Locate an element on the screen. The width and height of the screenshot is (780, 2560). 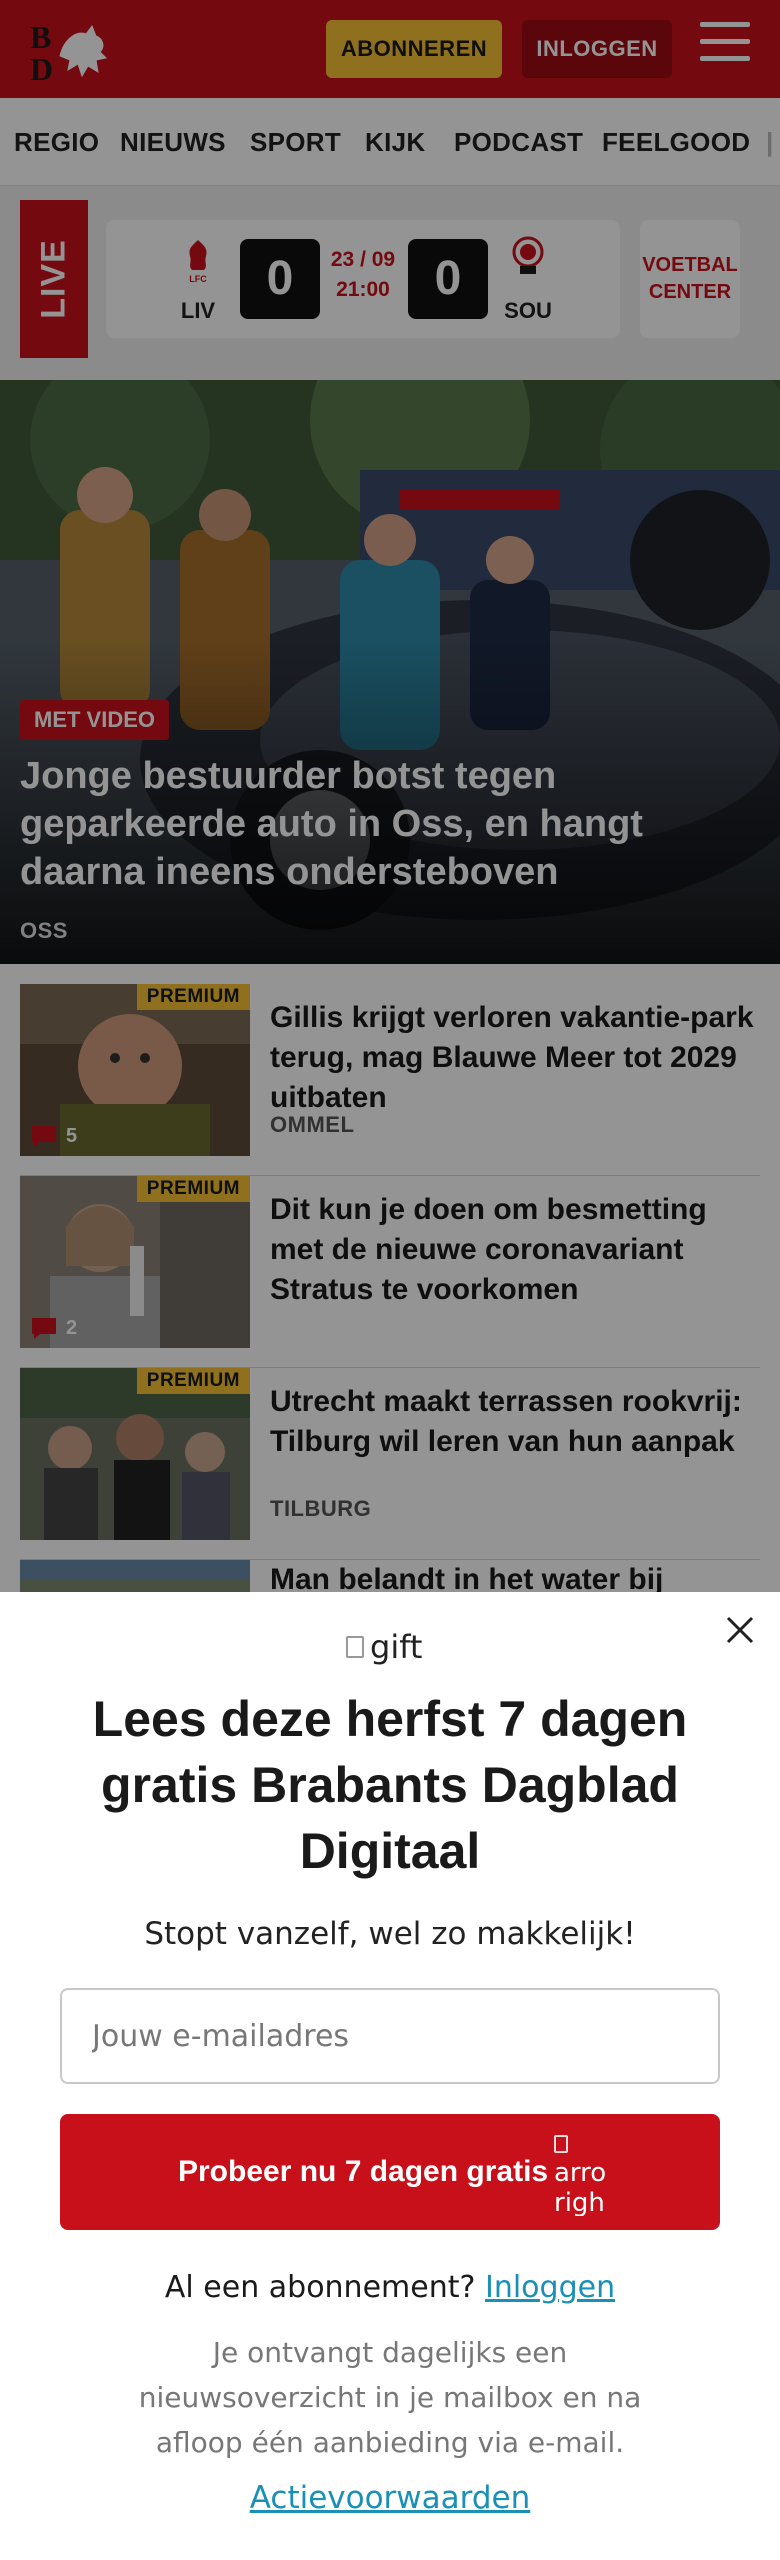
account-question: Al een abonnement? is located at coordinates (320, 2287).